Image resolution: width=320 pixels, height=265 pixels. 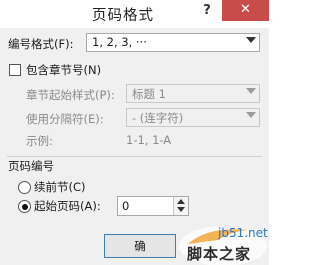 What do you see at coordinates (193, 93) in the screenshot?
I see `chapter-style-select: 标题 1` at bounding box center [193, 93].